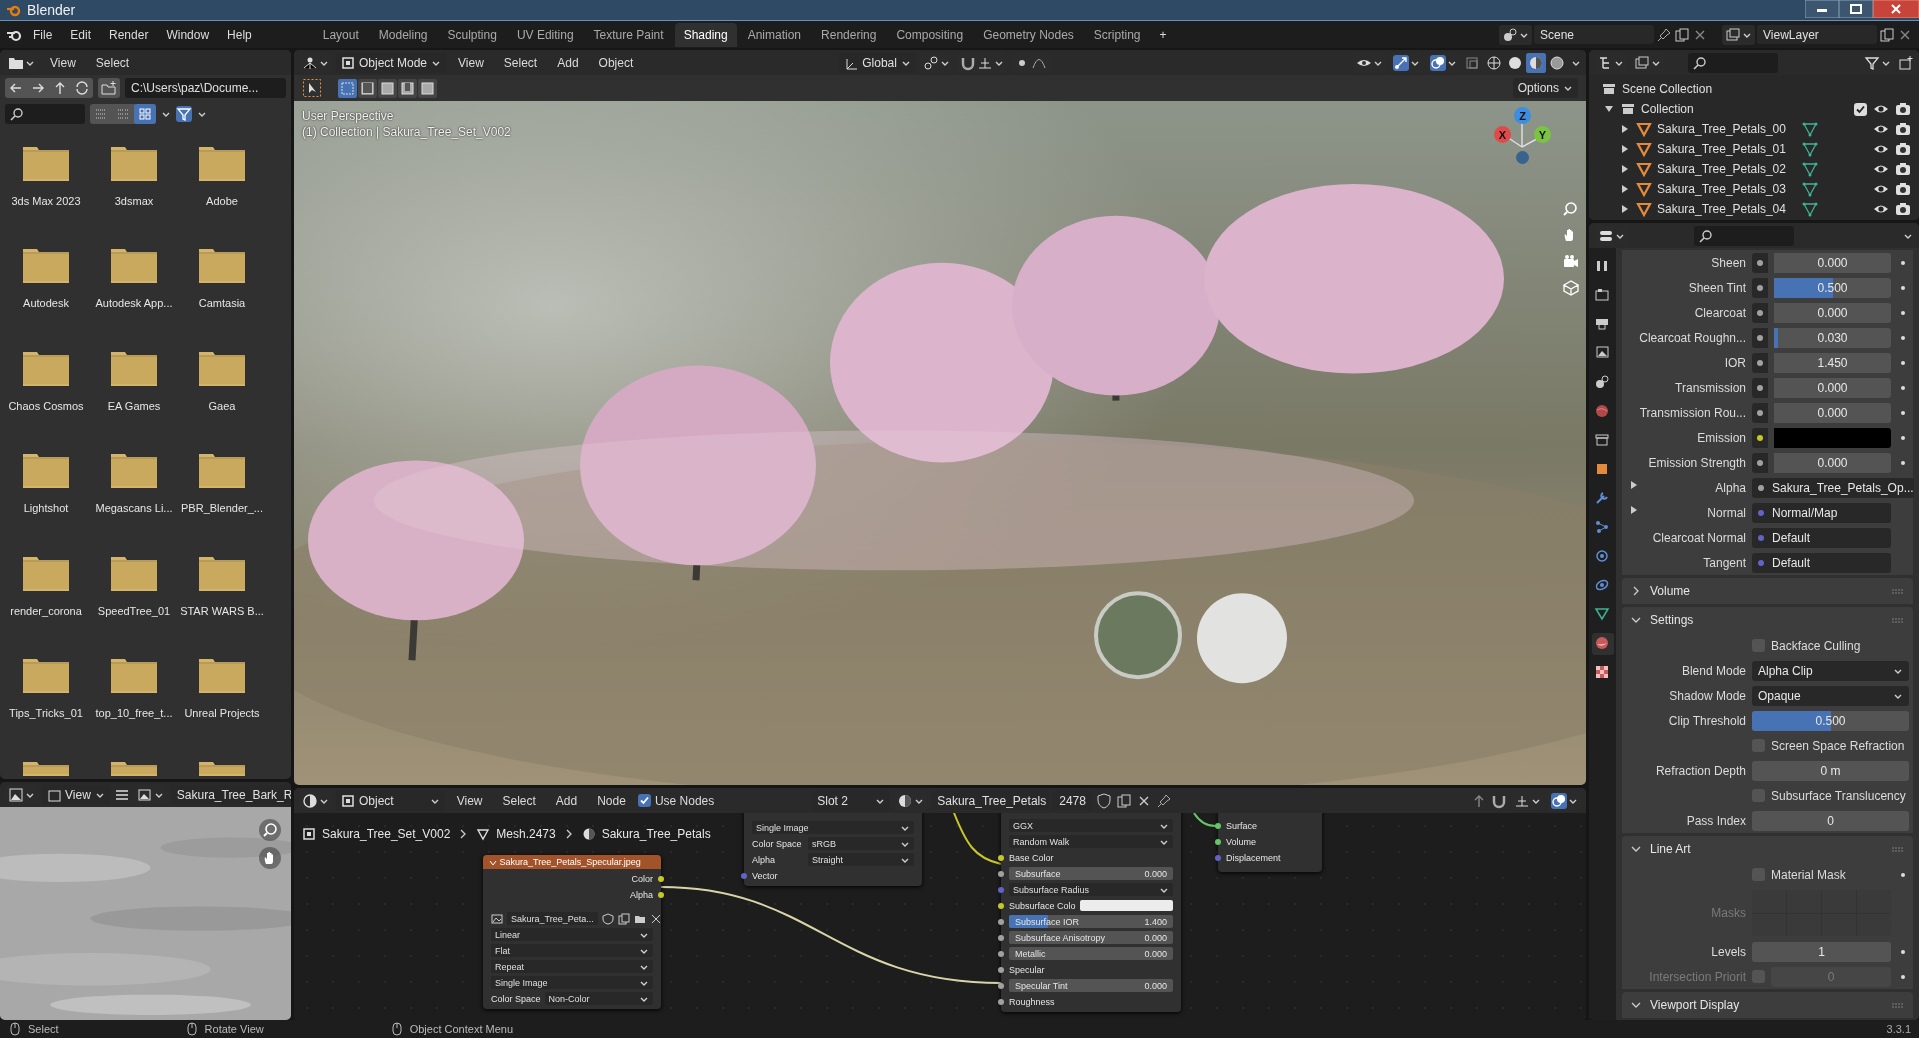 This screenshot has height=1038, width=1919. Describe the element at coordinates (1091, 873) in the screenshot. I see `node-slider: Subsurface 0.000` at that location.